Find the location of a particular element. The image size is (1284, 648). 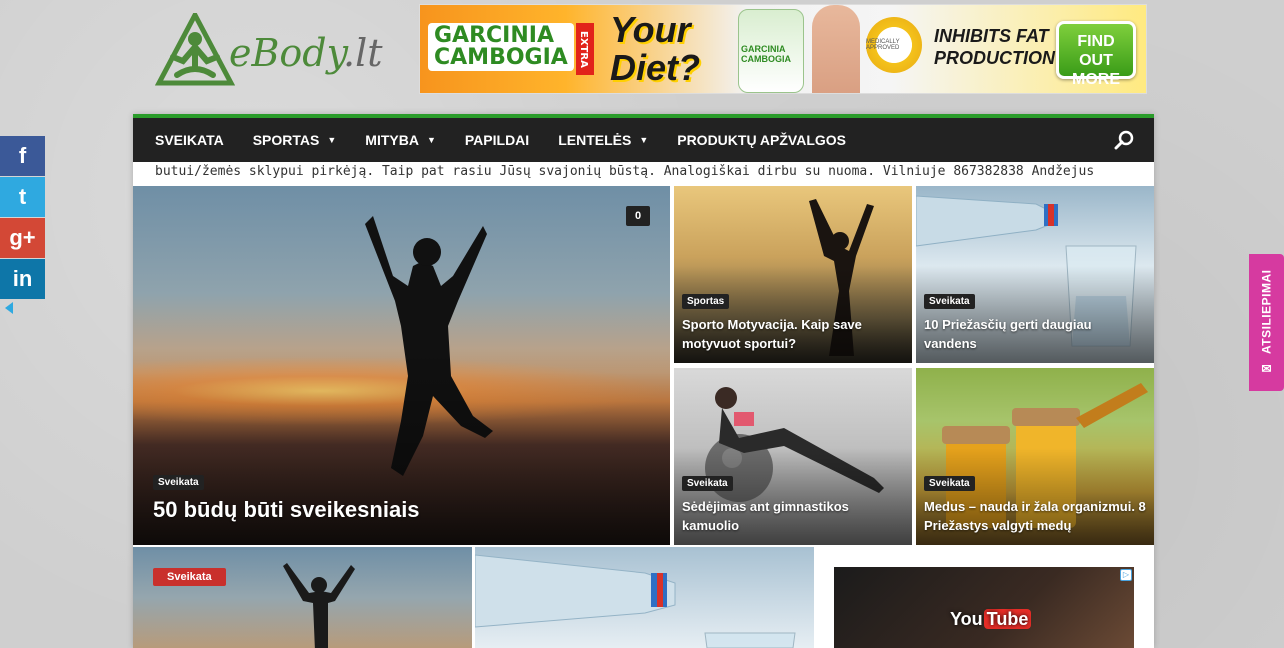

category-badge: Sportas is located at coordinates (706, 301).